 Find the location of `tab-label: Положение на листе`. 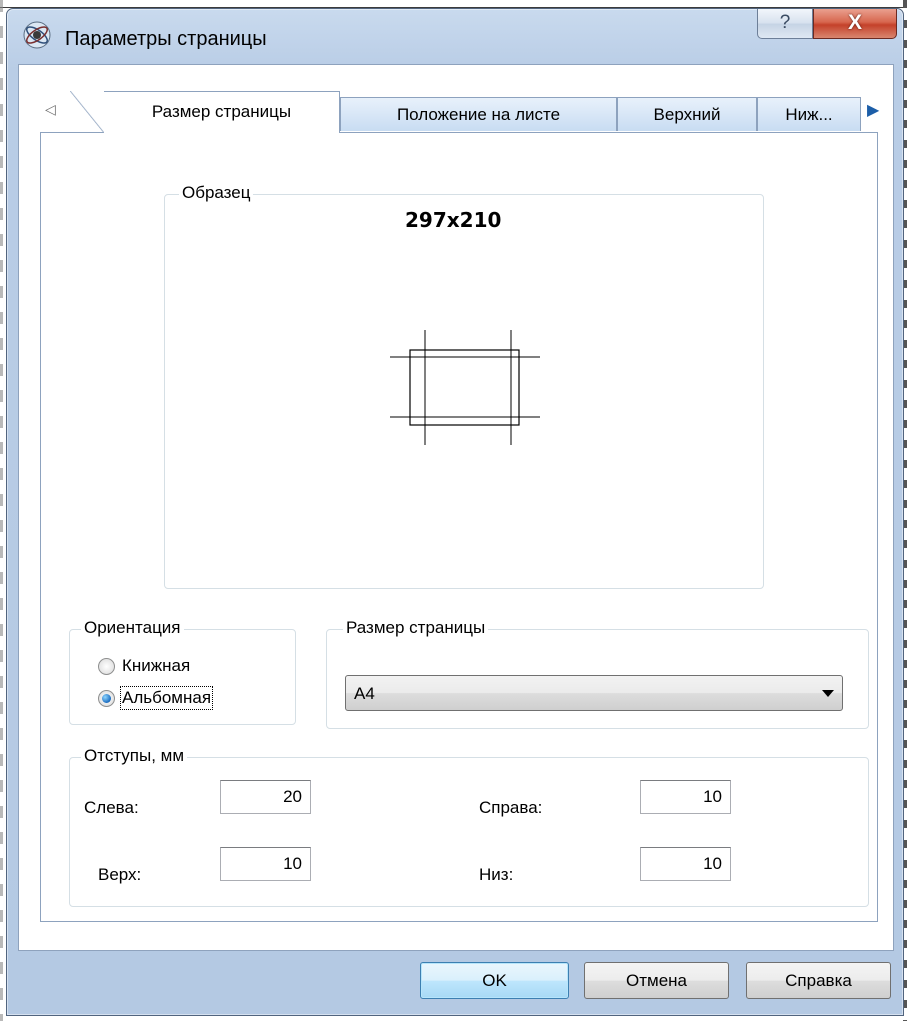

tab-label: Положение на листе is located at coordinates (478, 114).